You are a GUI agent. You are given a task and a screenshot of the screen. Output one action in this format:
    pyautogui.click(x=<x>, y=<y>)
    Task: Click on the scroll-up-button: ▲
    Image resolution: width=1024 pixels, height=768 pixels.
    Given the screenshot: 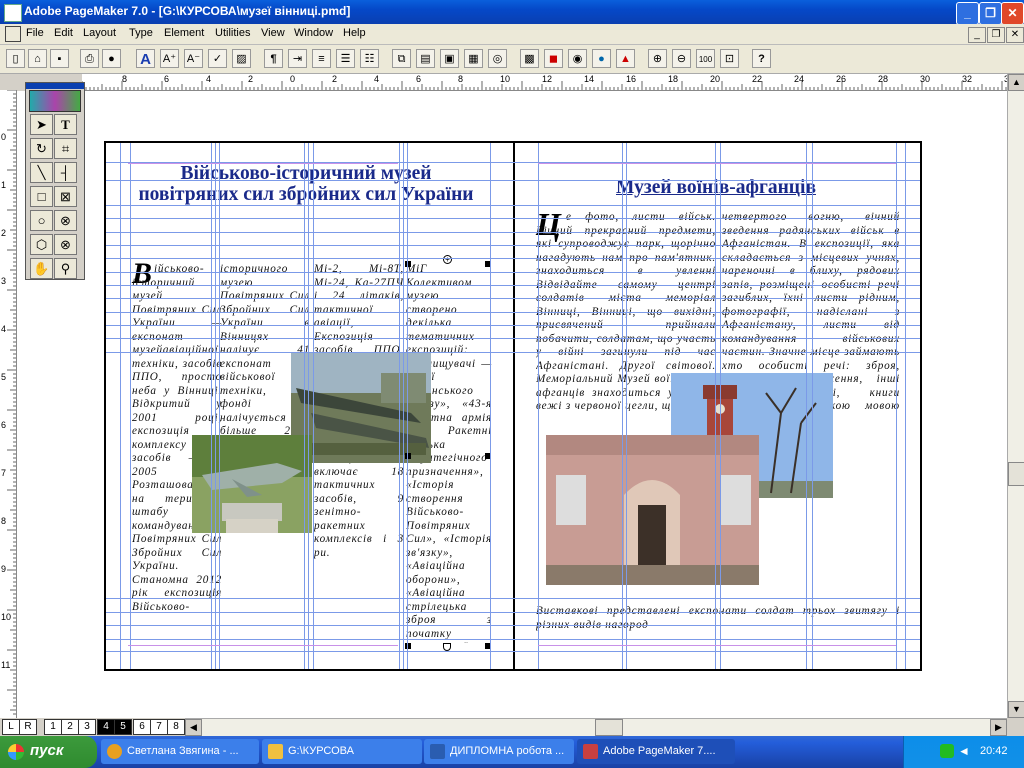 What is the action you would take?
    pyautogui.click(x=1016, y=82)
    